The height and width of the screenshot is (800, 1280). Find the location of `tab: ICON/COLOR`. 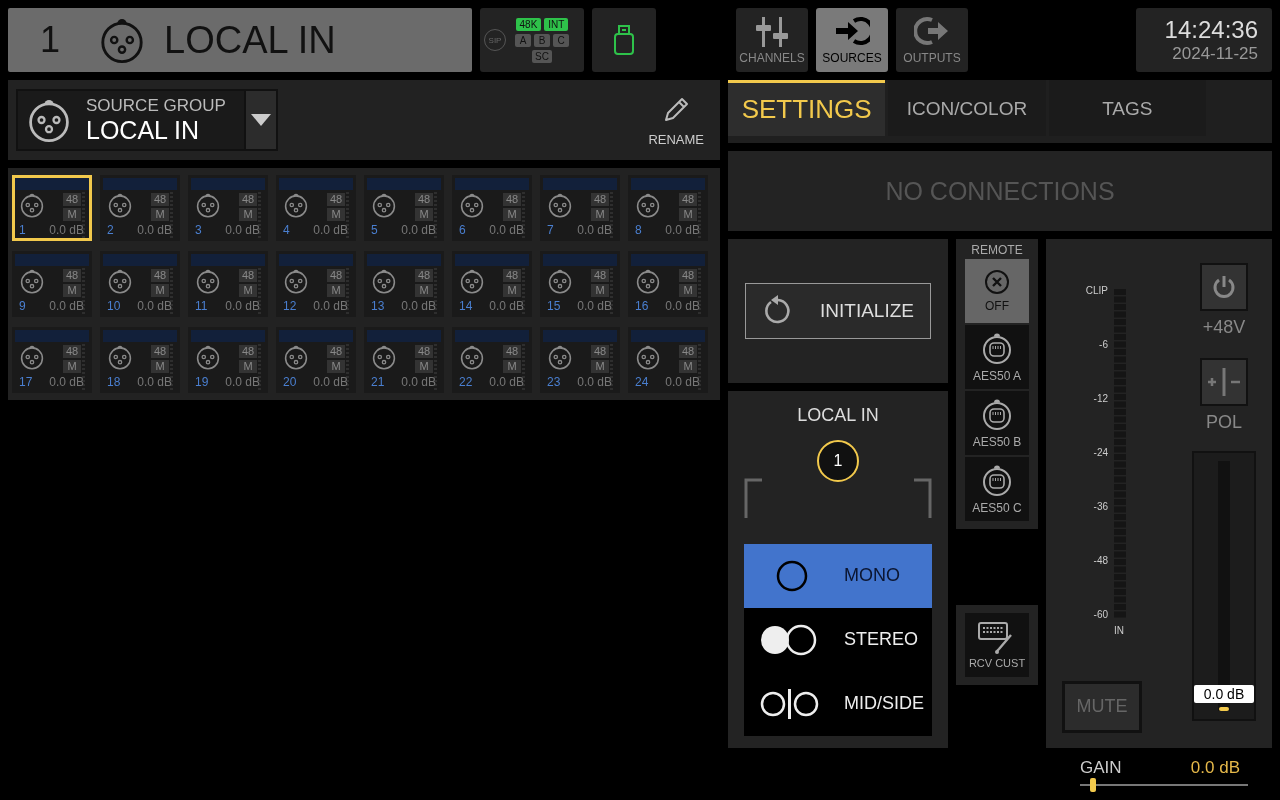

tab: ICON/COLOR is located at coordinates (967, 107).